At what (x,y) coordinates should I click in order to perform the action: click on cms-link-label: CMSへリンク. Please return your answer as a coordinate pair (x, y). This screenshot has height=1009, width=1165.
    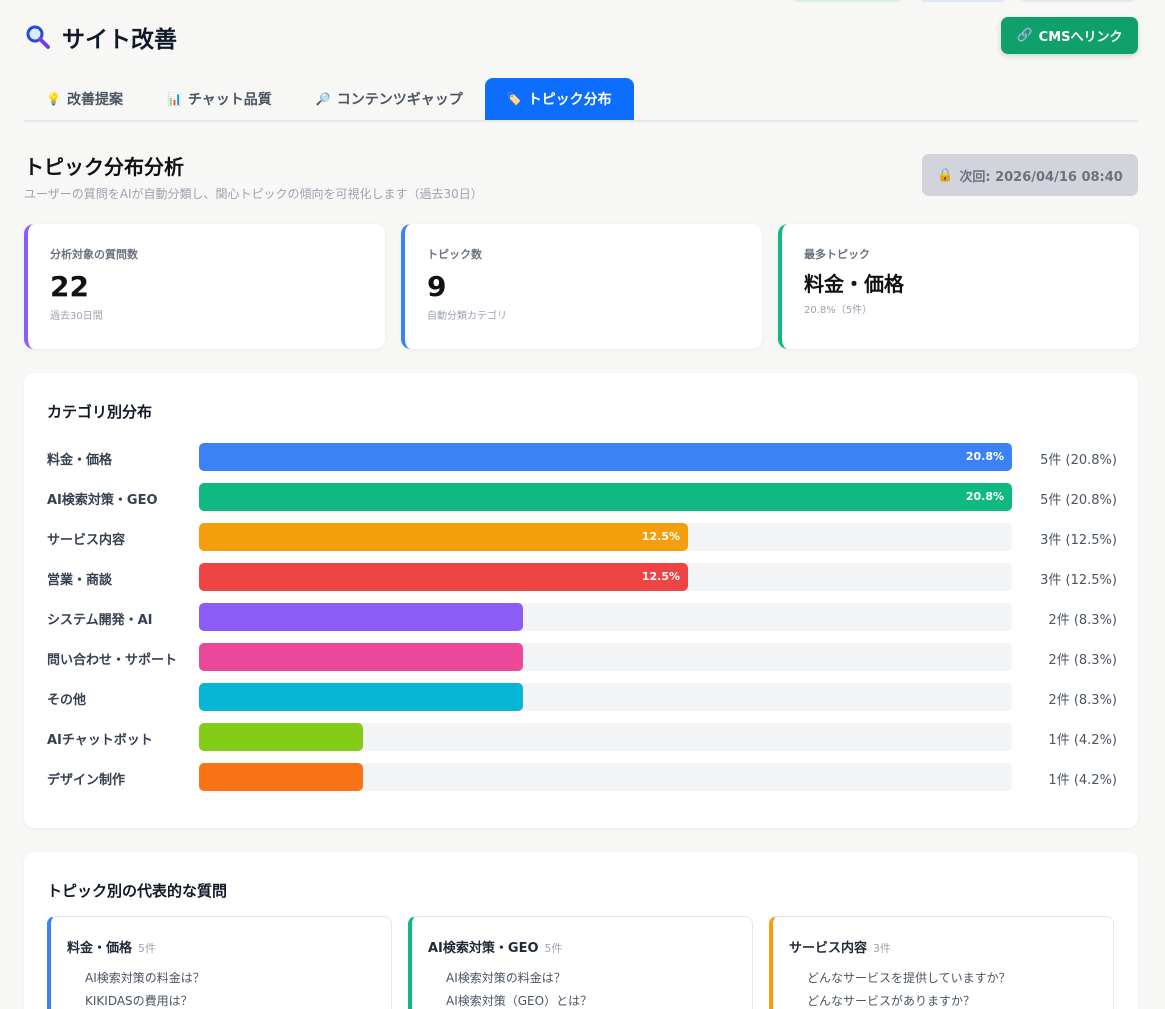
    Looking at the image, I should click on (1080, 37).